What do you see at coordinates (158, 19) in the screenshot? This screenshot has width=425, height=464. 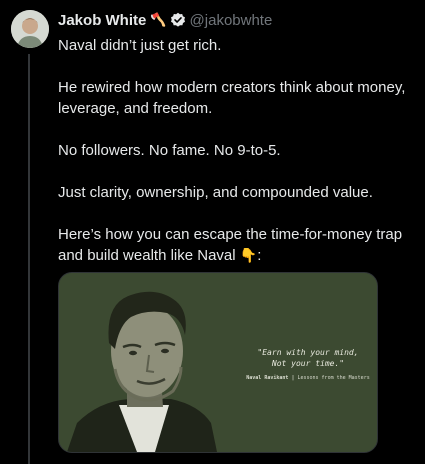 I see `axe-emoji-icon: 🪓` at bounding box center [158, 19].